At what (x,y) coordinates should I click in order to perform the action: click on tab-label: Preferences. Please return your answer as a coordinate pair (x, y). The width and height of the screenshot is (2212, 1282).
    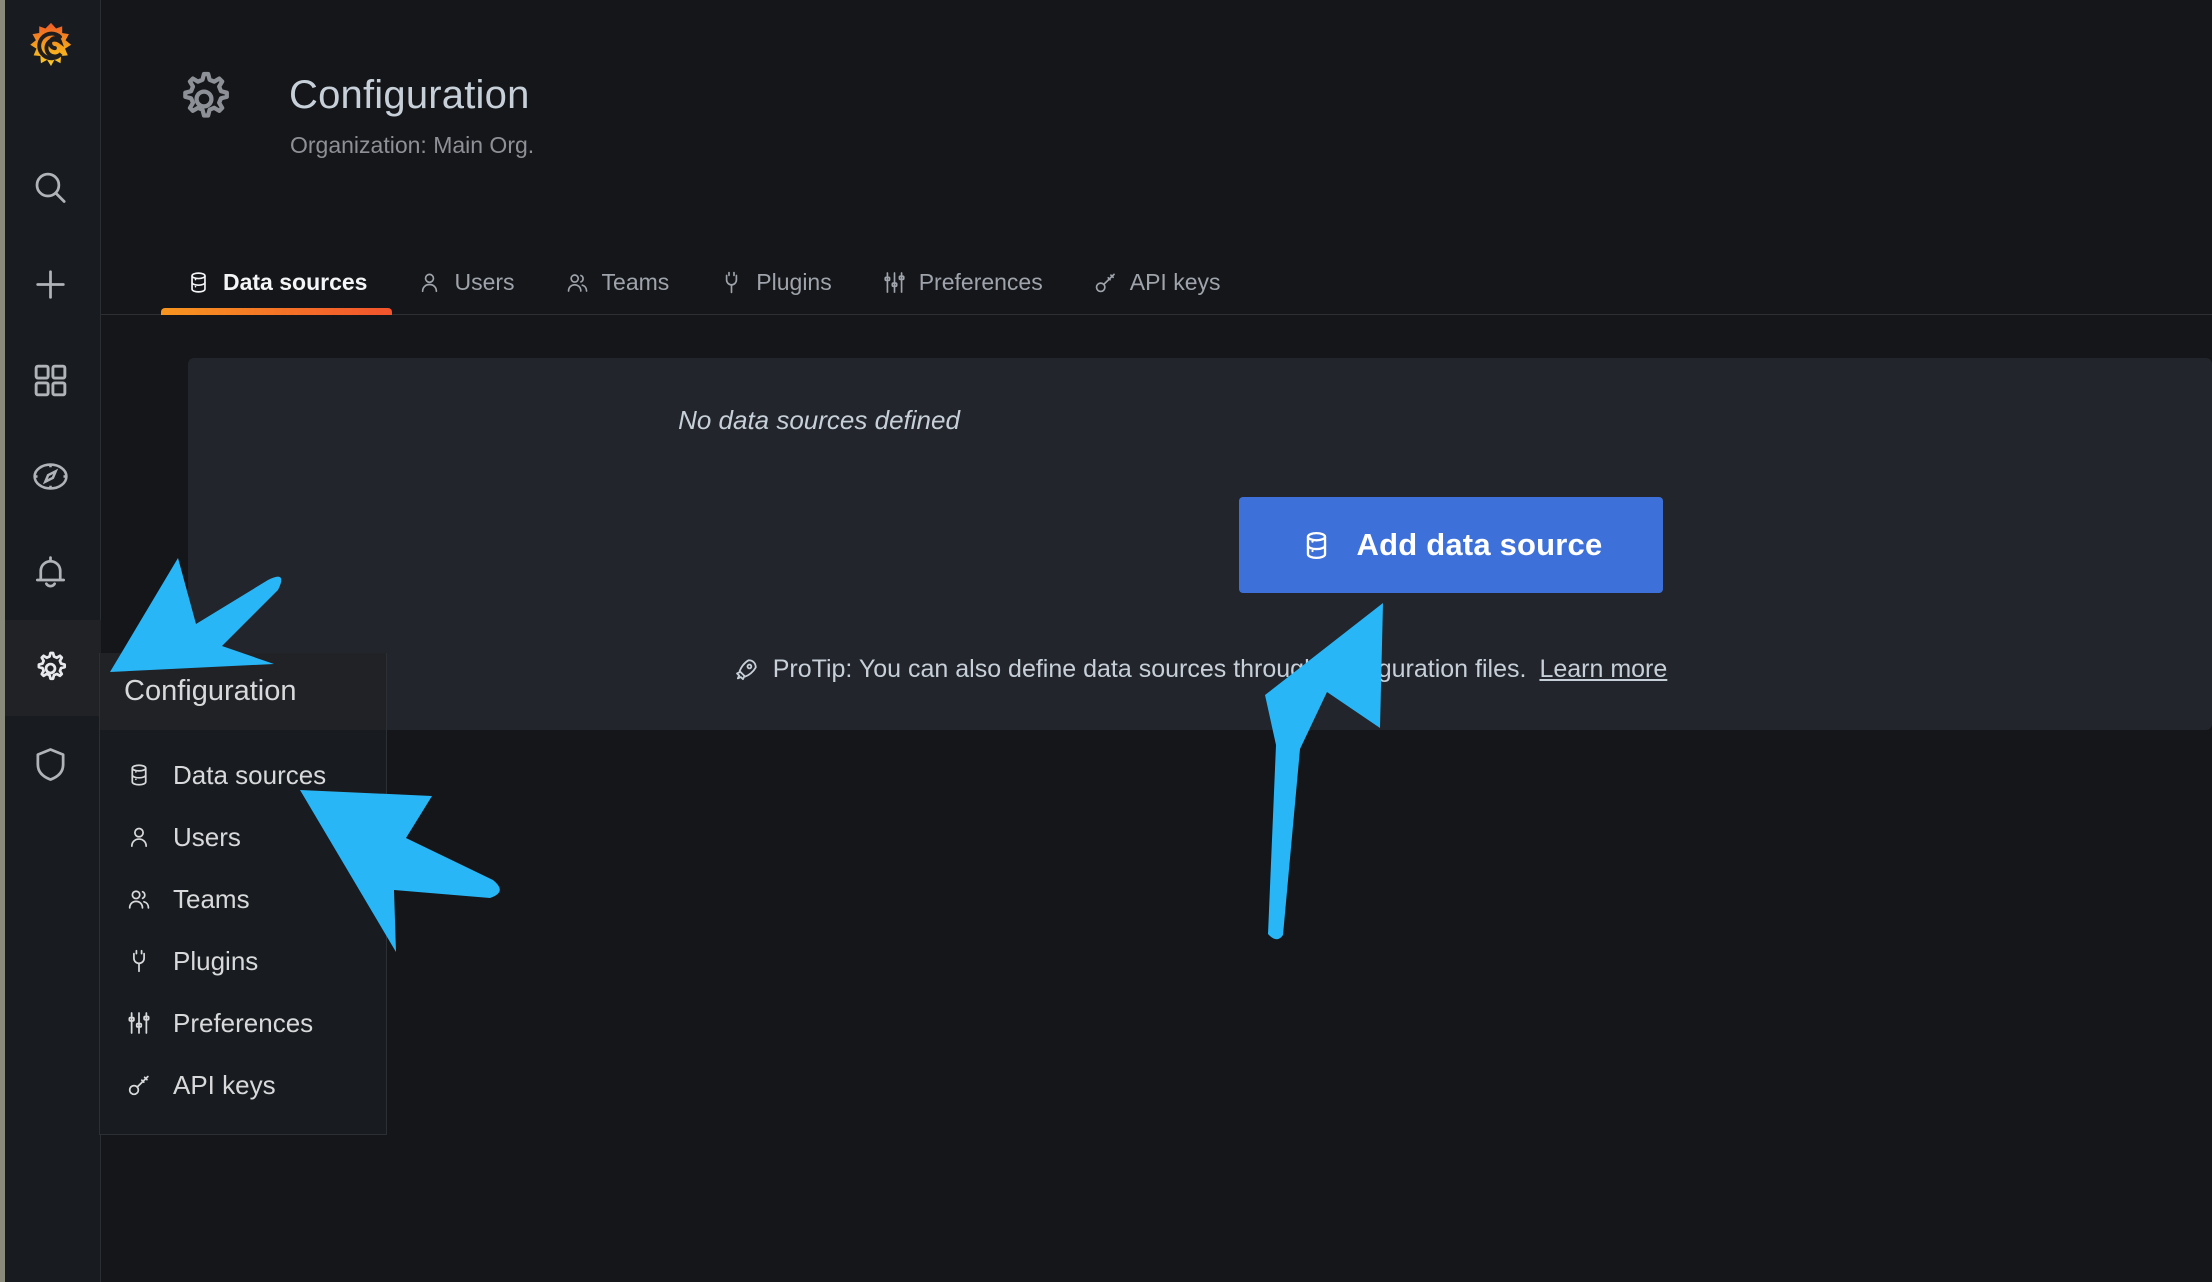
    Looking at the image, I should click on (980, 281).